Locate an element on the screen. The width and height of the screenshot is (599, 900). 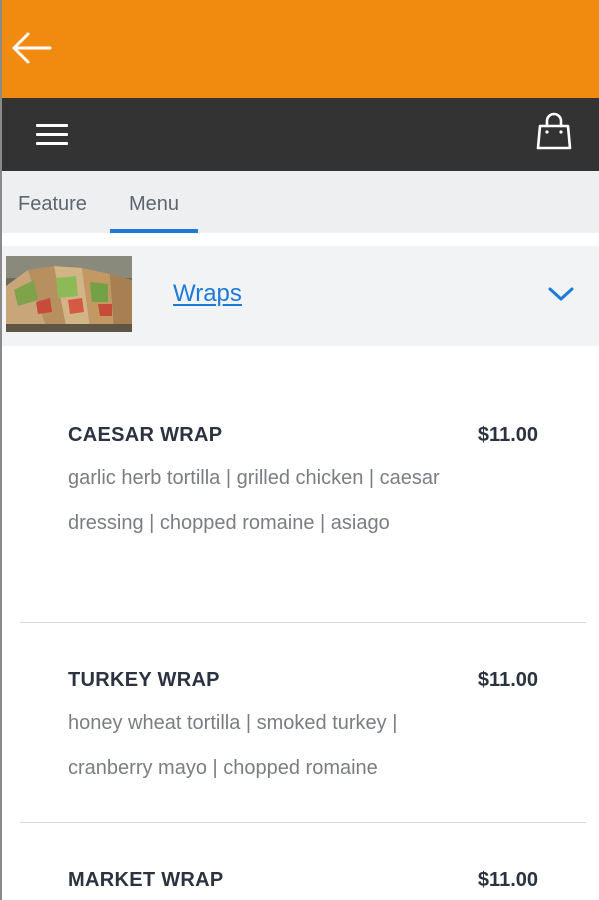
tab-feature: Feature is located at coordinates (52, 202).